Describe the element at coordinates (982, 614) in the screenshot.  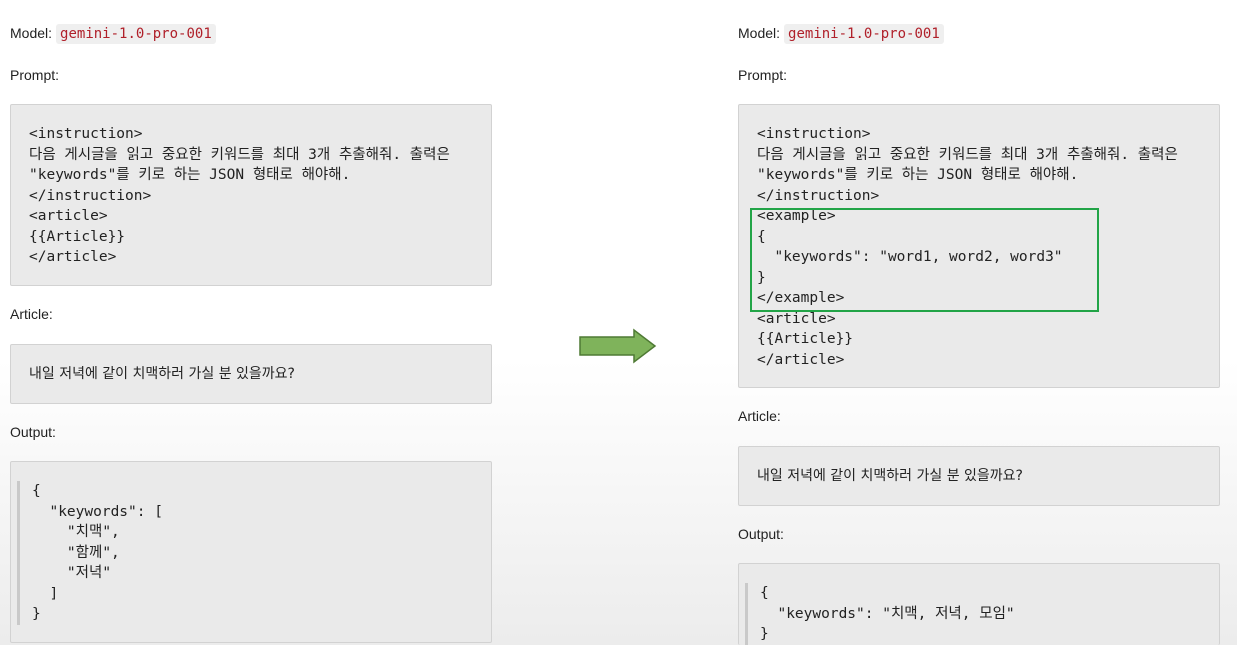
I see `output-code: { "keywords": "치맥, 저녁, 모임" }` at that location.